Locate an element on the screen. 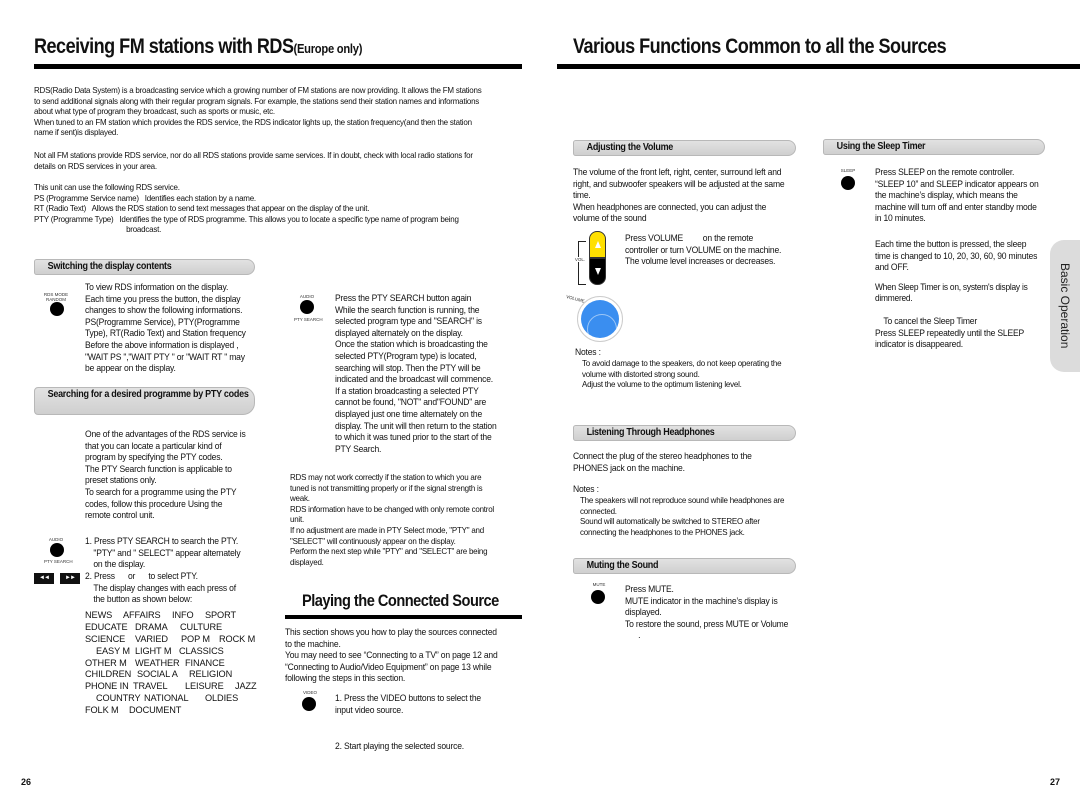 The image size is (1080, 811). volume-up-button is located at coordinates (597, 244).